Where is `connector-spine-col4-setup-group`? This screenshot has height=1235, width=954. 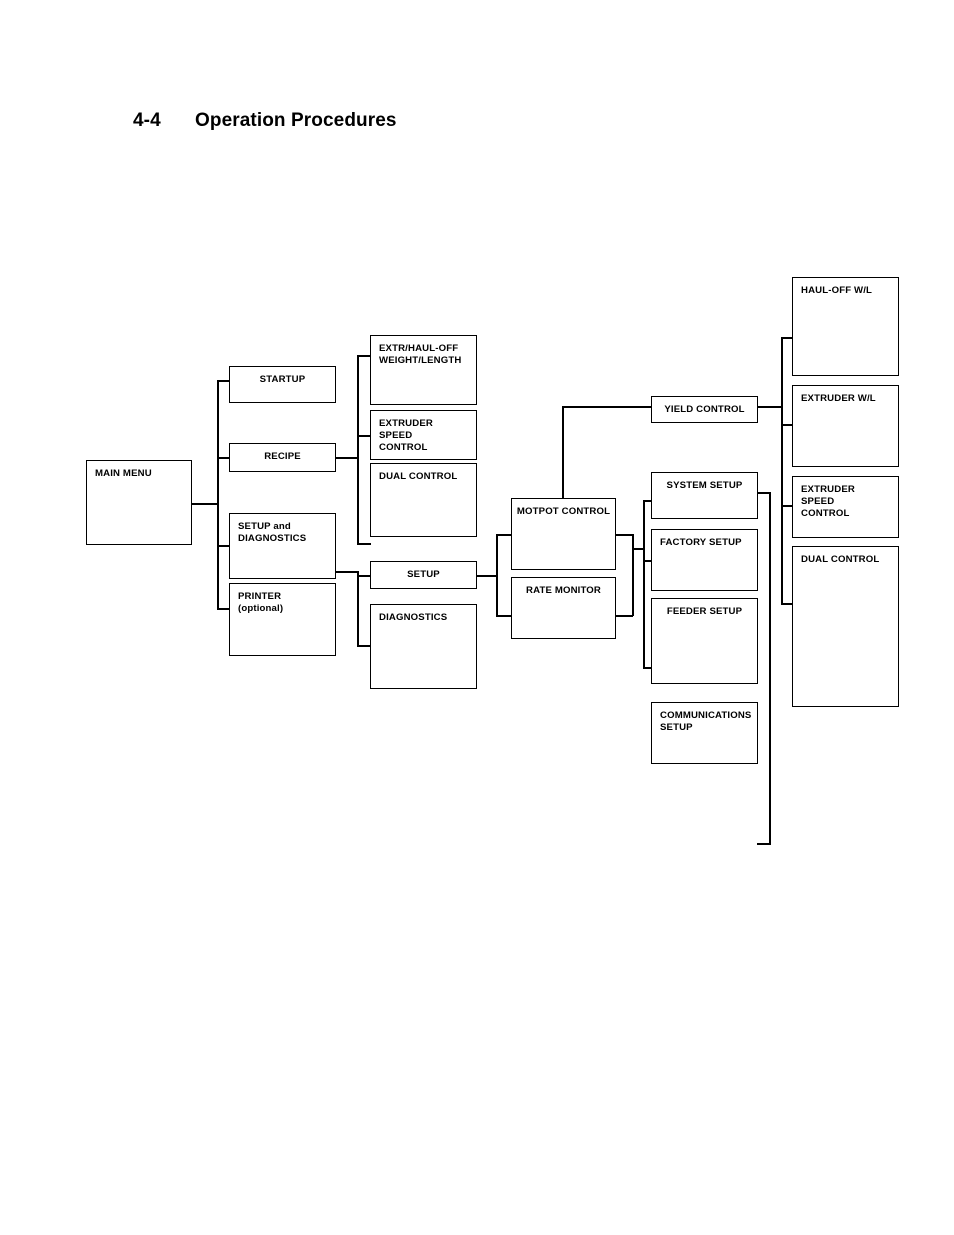
connector-spine-col4-setup-group is located at coordinates (644, 584).